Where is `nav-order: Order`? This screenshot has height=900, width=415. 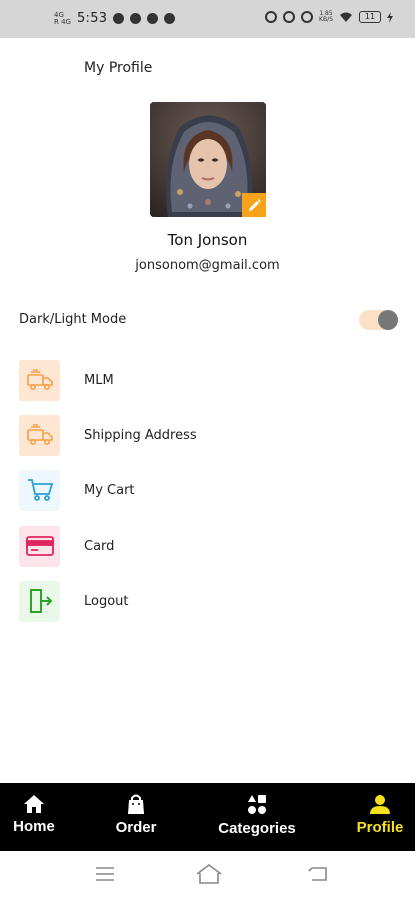 nav-order: Order is located at coordinates (136, 817).